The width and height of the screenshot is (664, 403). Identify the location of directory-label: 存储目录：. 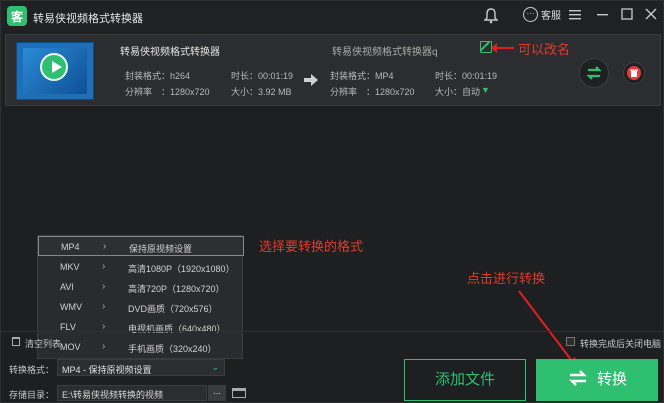
(32, 395).